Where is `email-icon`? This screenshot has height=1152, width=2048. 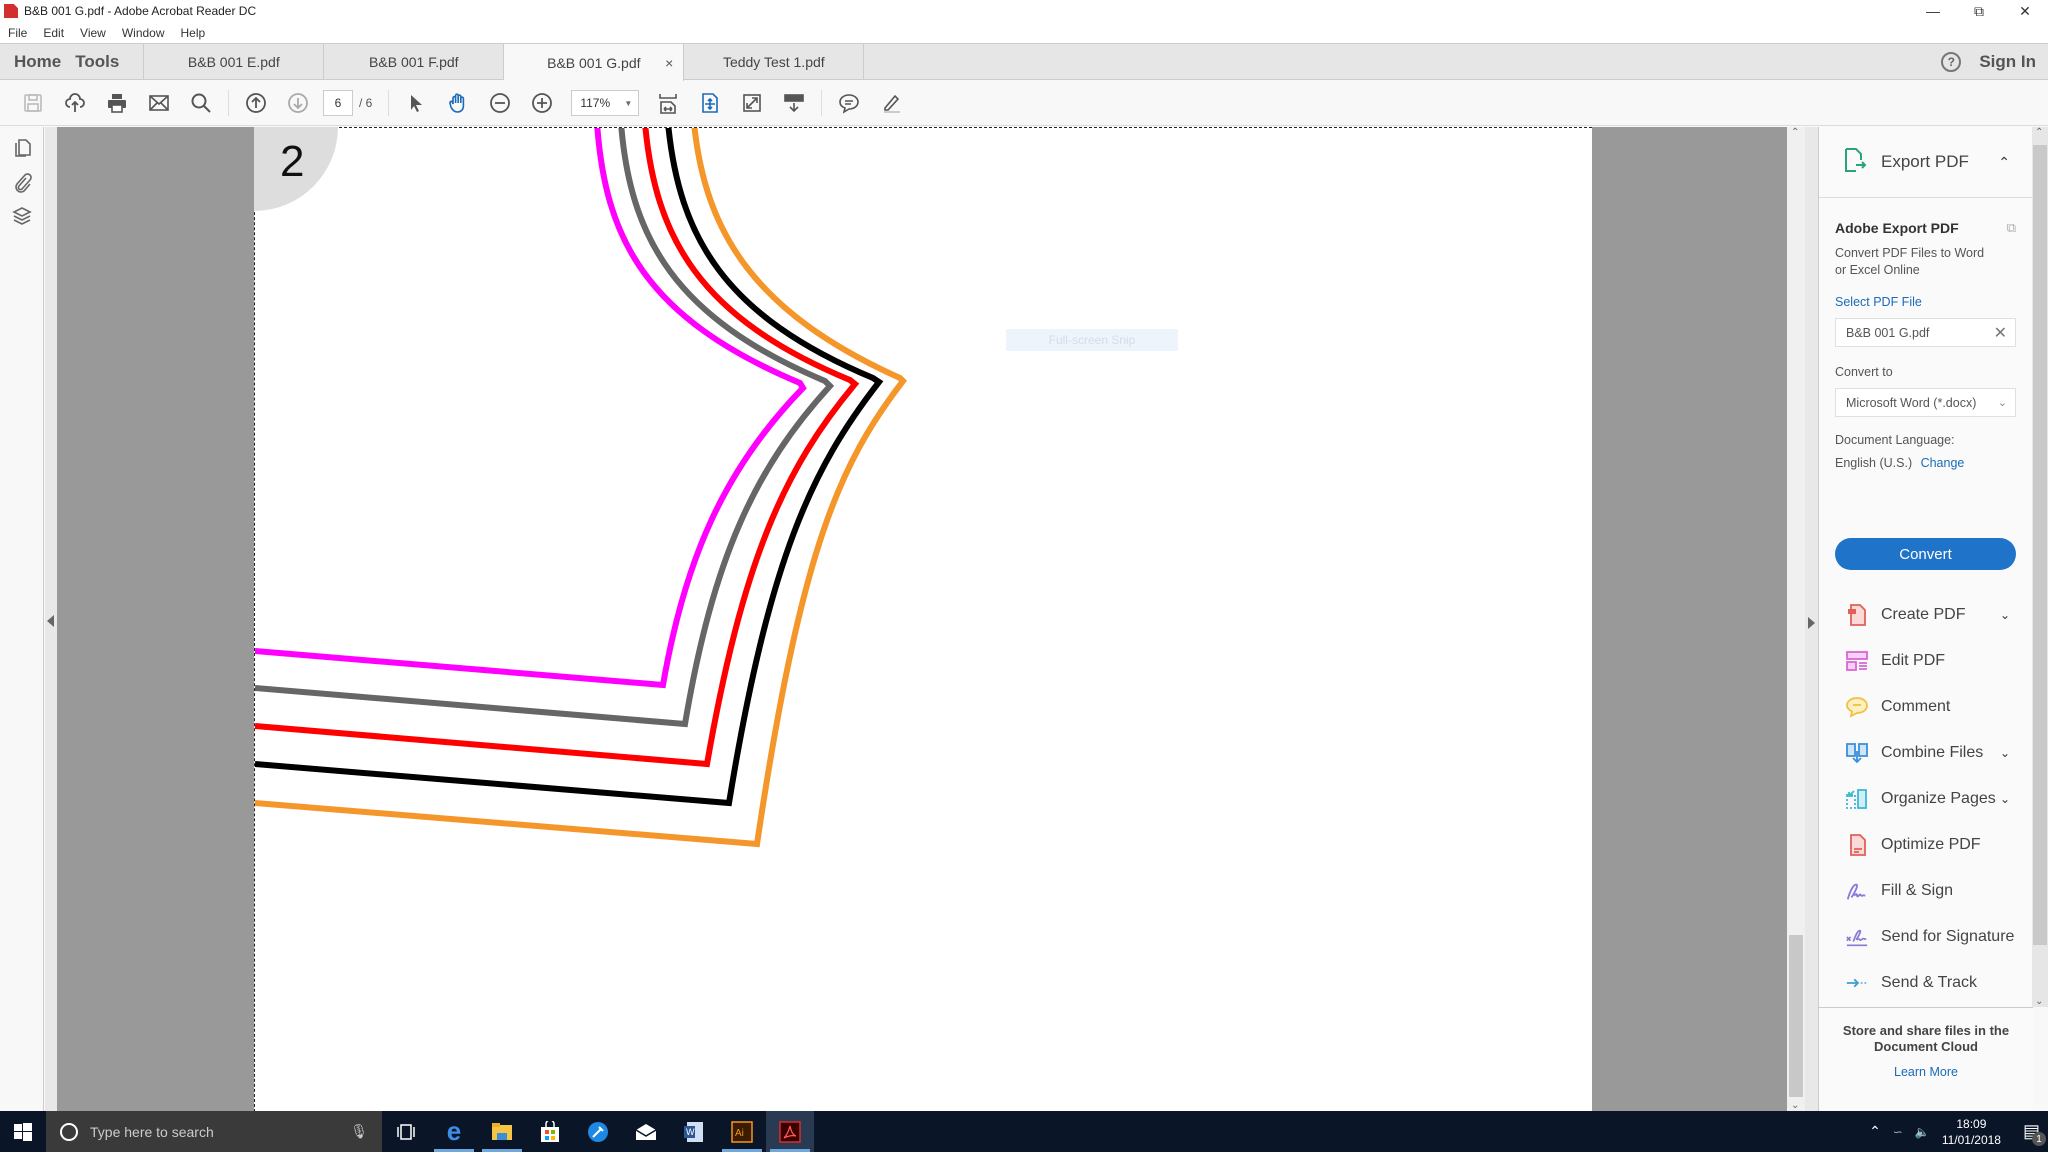 email-icon is located at coordinates (159, 103).